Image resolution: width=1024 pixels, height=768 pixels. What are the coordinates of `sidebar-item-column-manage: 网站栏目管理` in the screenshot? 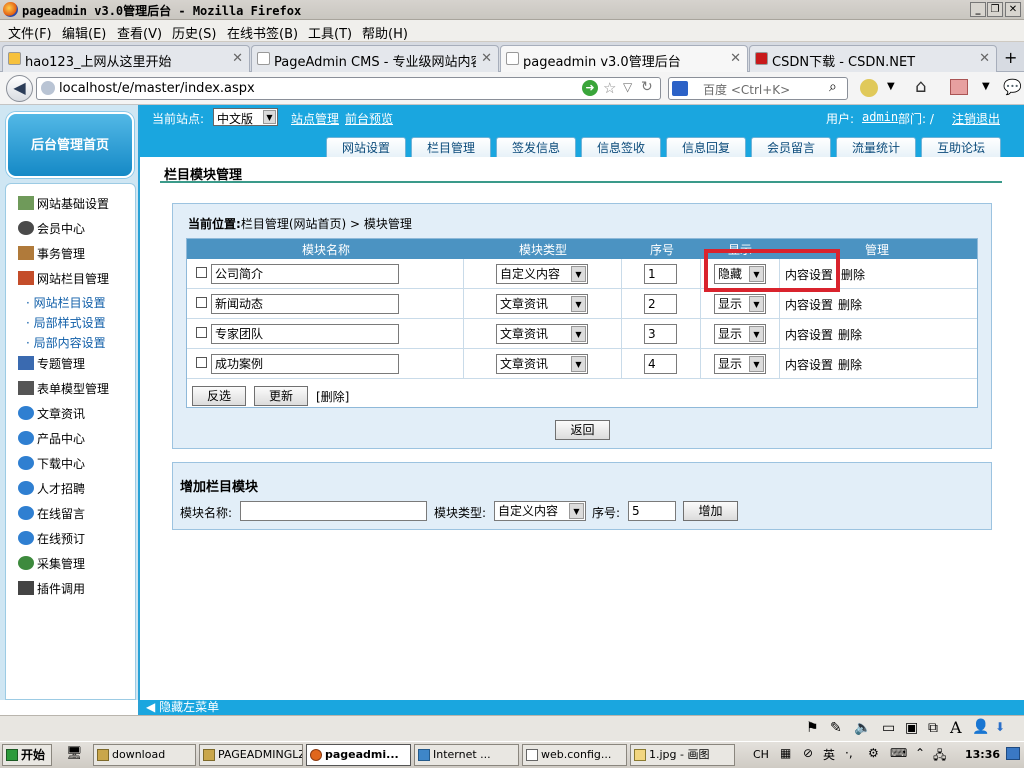 It's located at (63, 278).